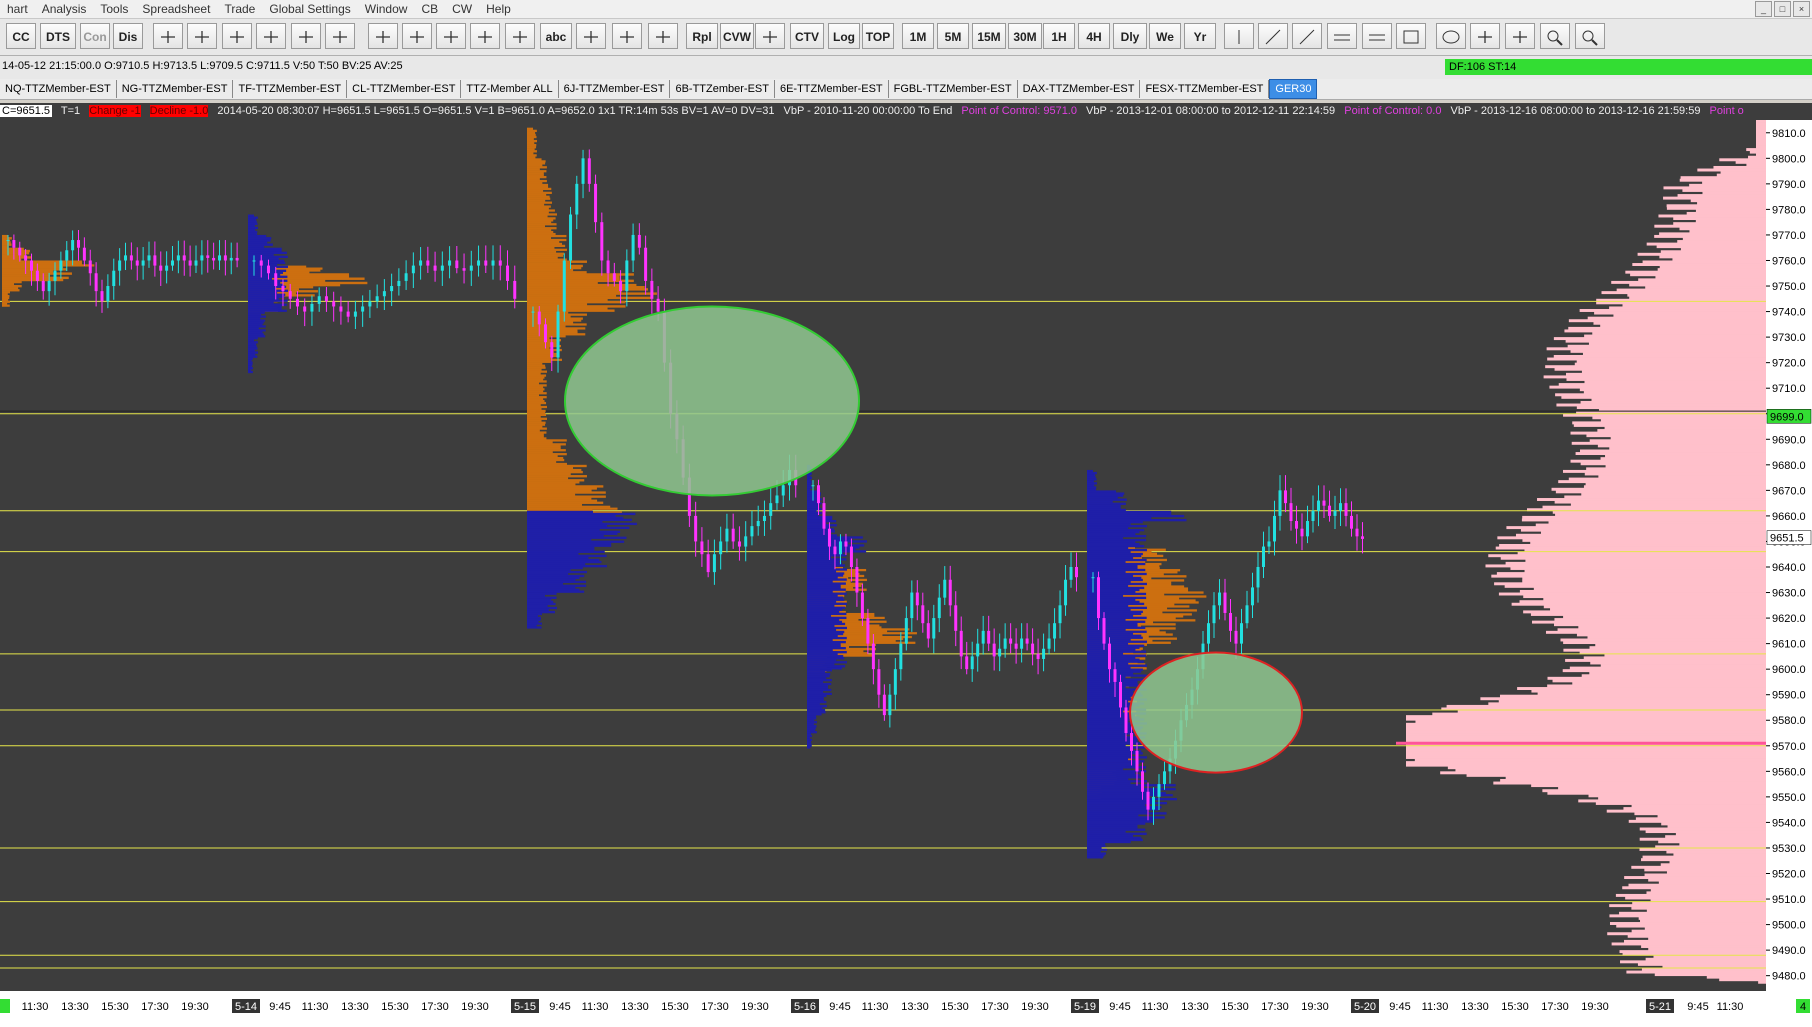 The height and width of the screenshot is (1027, 1812). What do you see at coordinates (1520, 36) in the screenshot?
I see `hand-button` at bounding box center [1520, 36].